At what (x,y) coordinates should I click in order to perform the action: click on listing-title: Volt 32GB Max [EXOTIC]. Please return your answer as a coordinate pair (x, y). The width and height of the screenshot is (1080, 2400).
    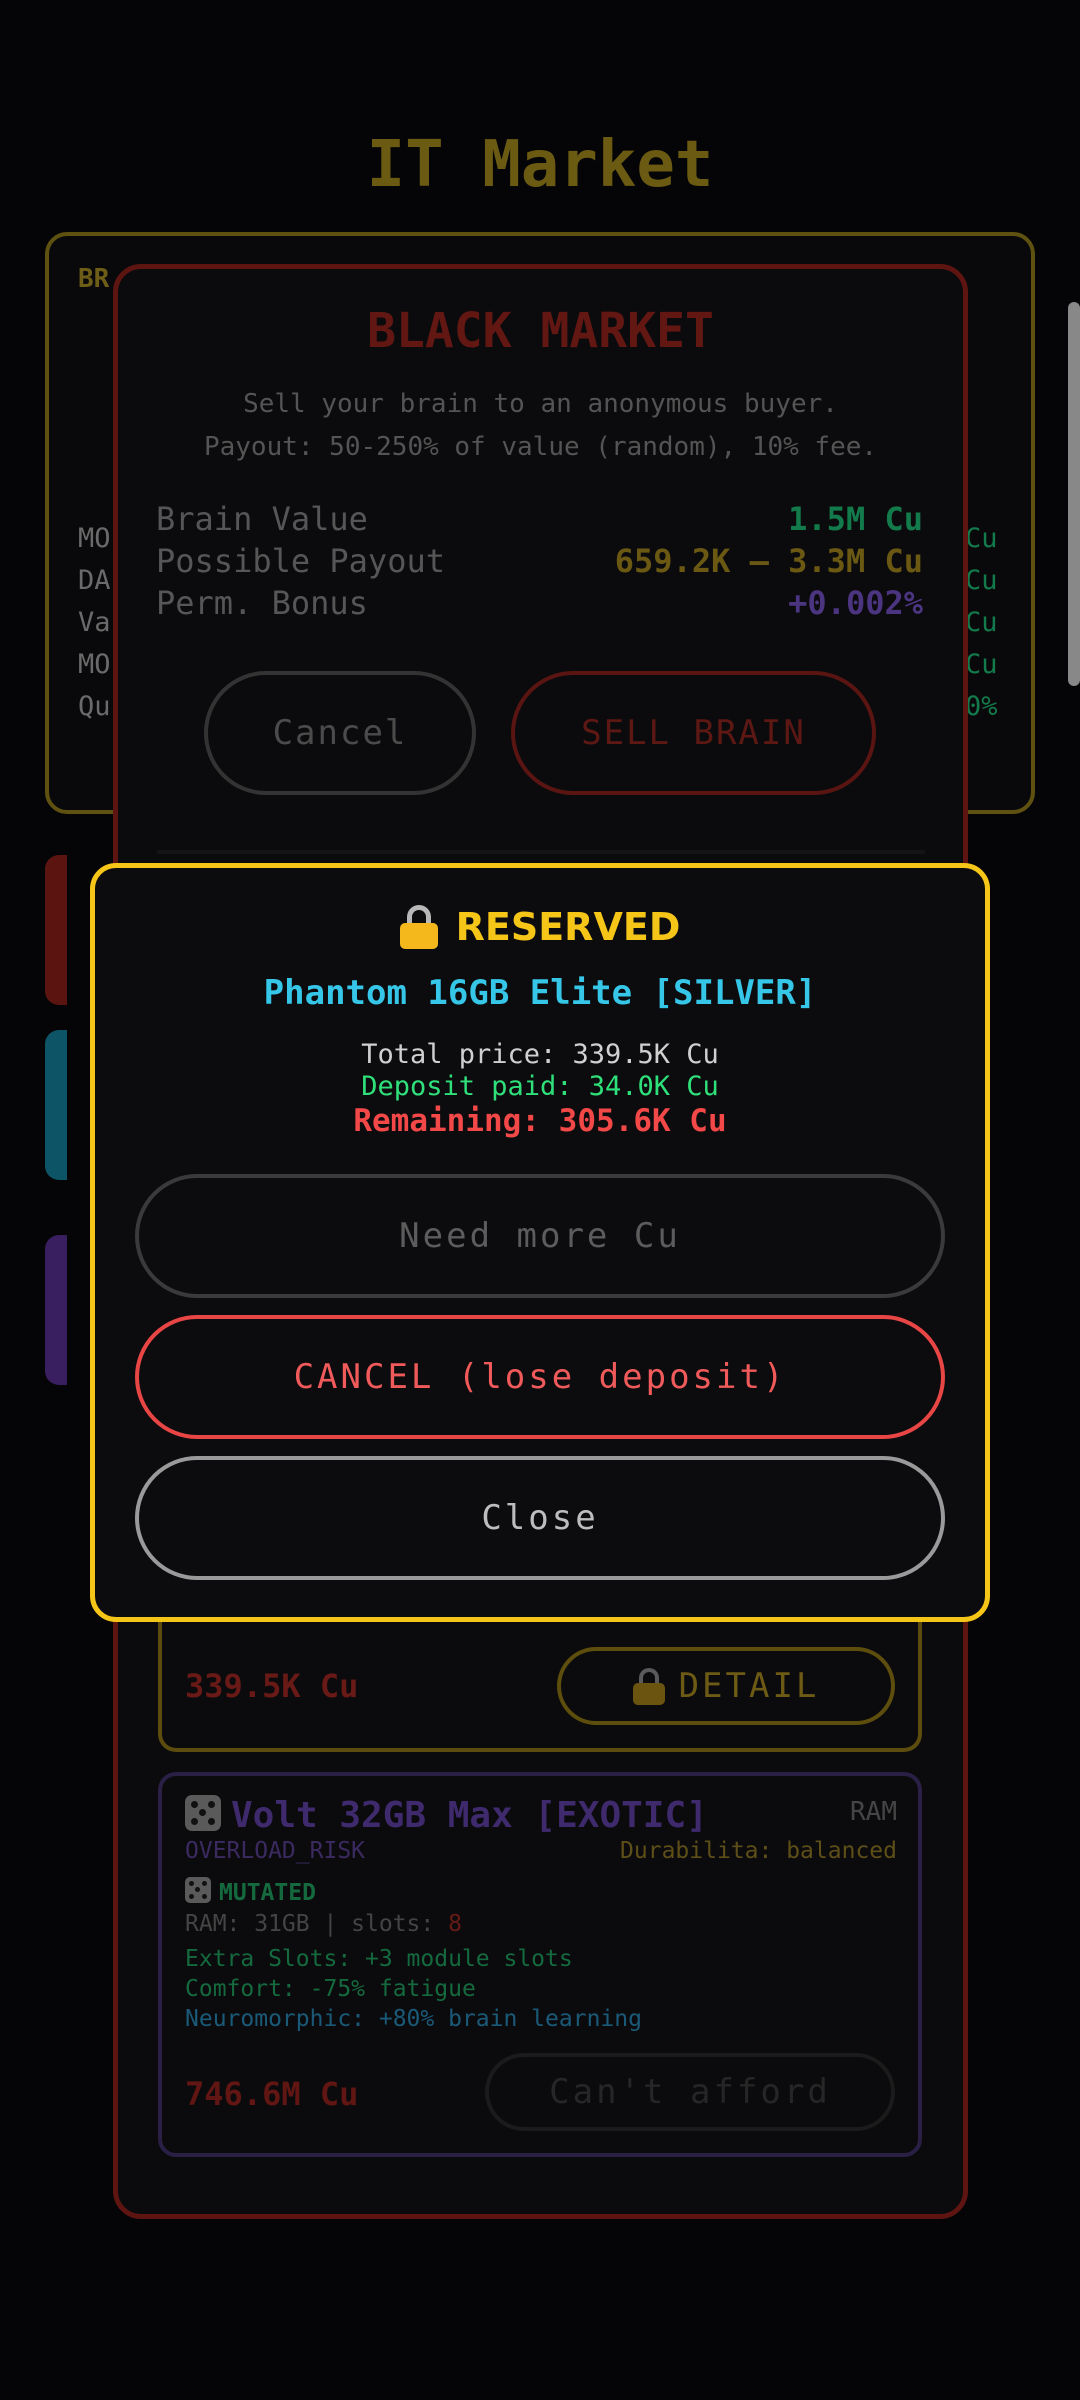
    Looking at the image, I should click on (446, 1815).